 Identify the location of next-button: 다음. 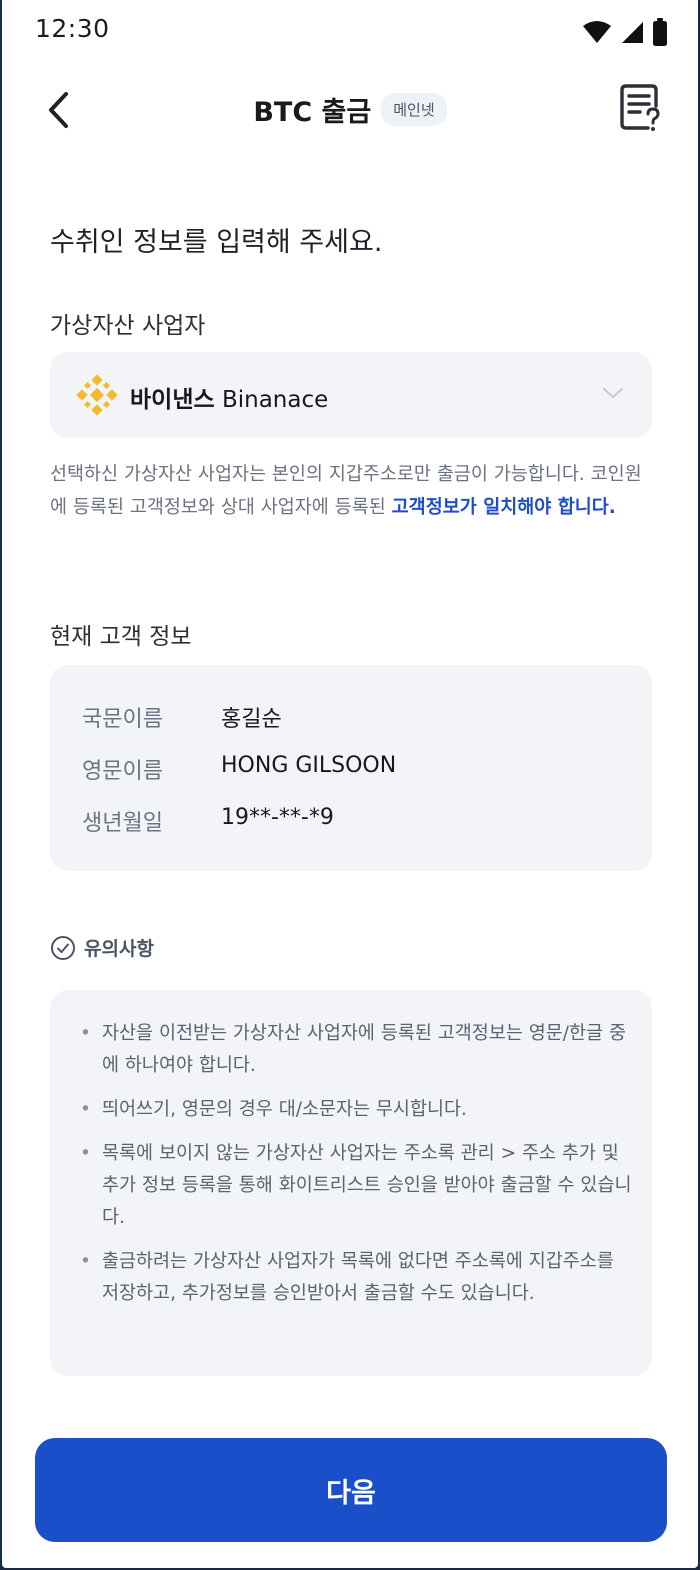
(351, 1490).